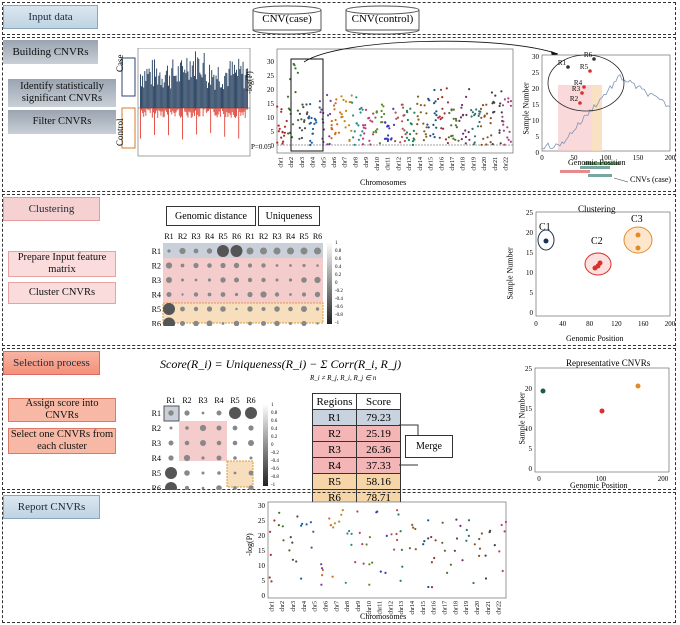 The width and height of the screenshot is (680, 625). Describe the element at coordinates (156, 443) in the screenshot. I see `sm-row-label: R3` at that location.